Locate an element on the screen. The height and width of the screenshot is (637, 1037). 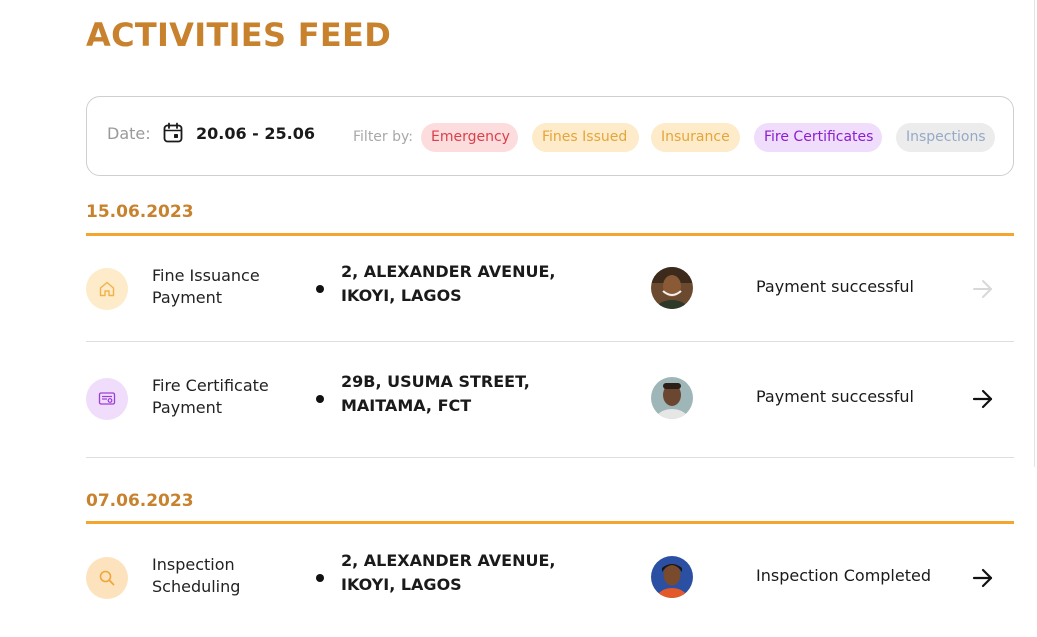
page-edge-divider is located at coordinates (1034, 233).